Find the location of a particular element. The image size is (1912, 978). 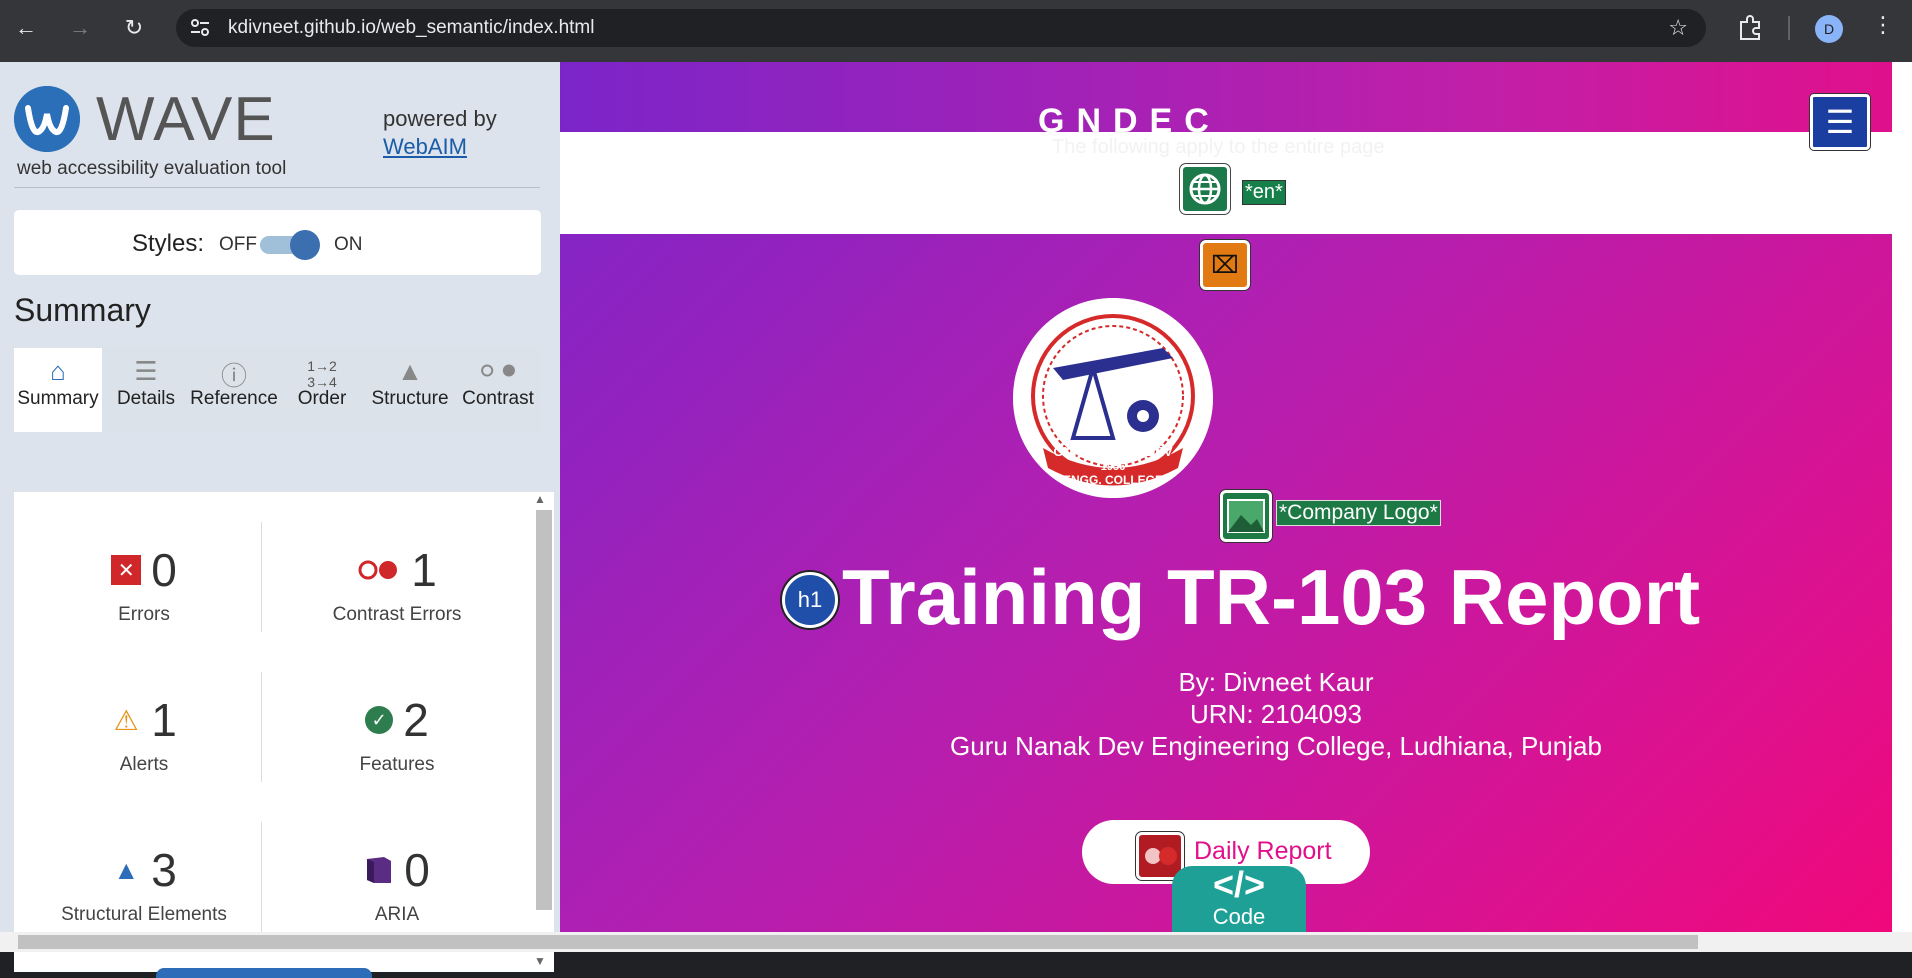

toolbar-divider is located at coordinates (1789, 28).